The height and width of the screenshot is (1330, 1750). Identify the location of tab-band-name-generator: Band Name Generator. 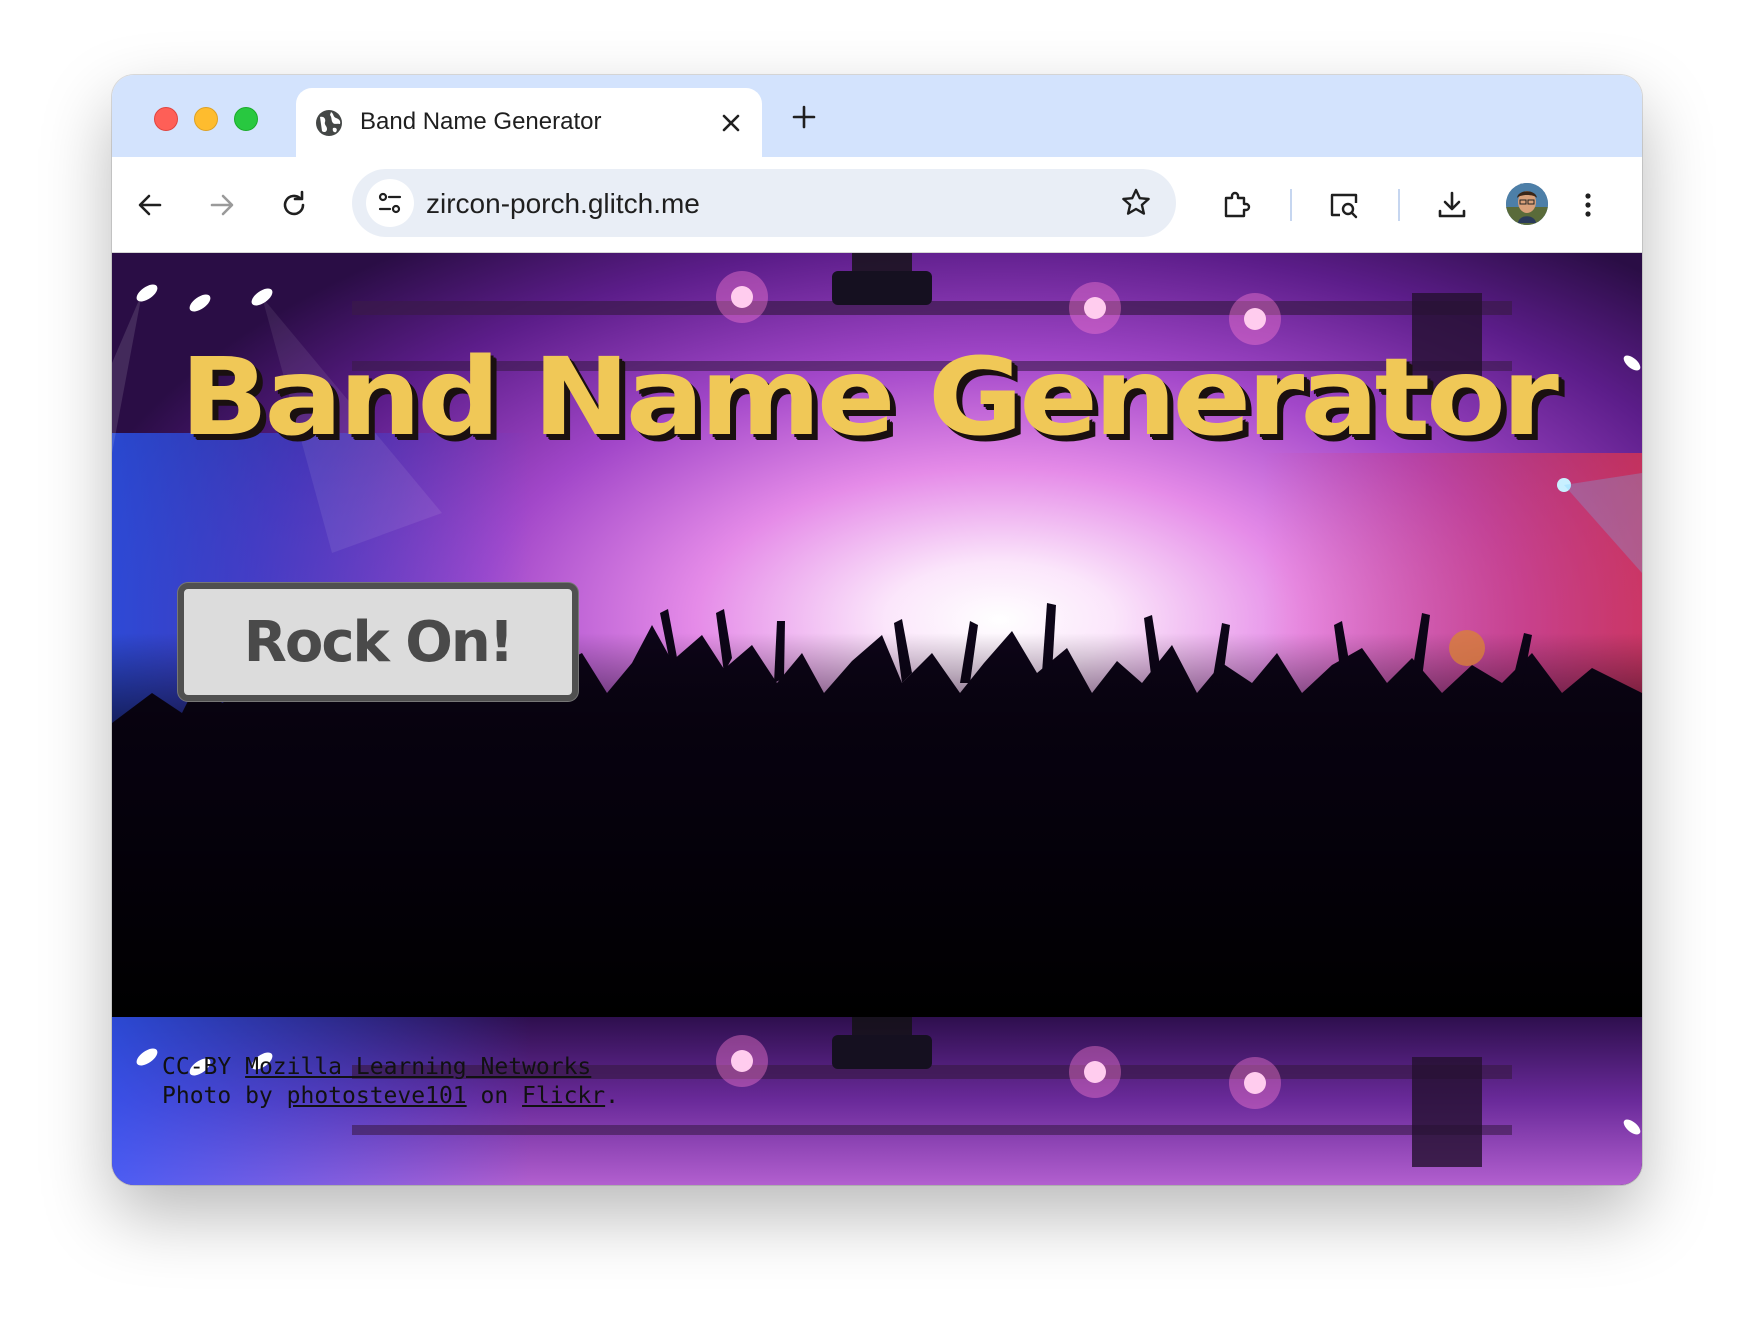
(529, 122).